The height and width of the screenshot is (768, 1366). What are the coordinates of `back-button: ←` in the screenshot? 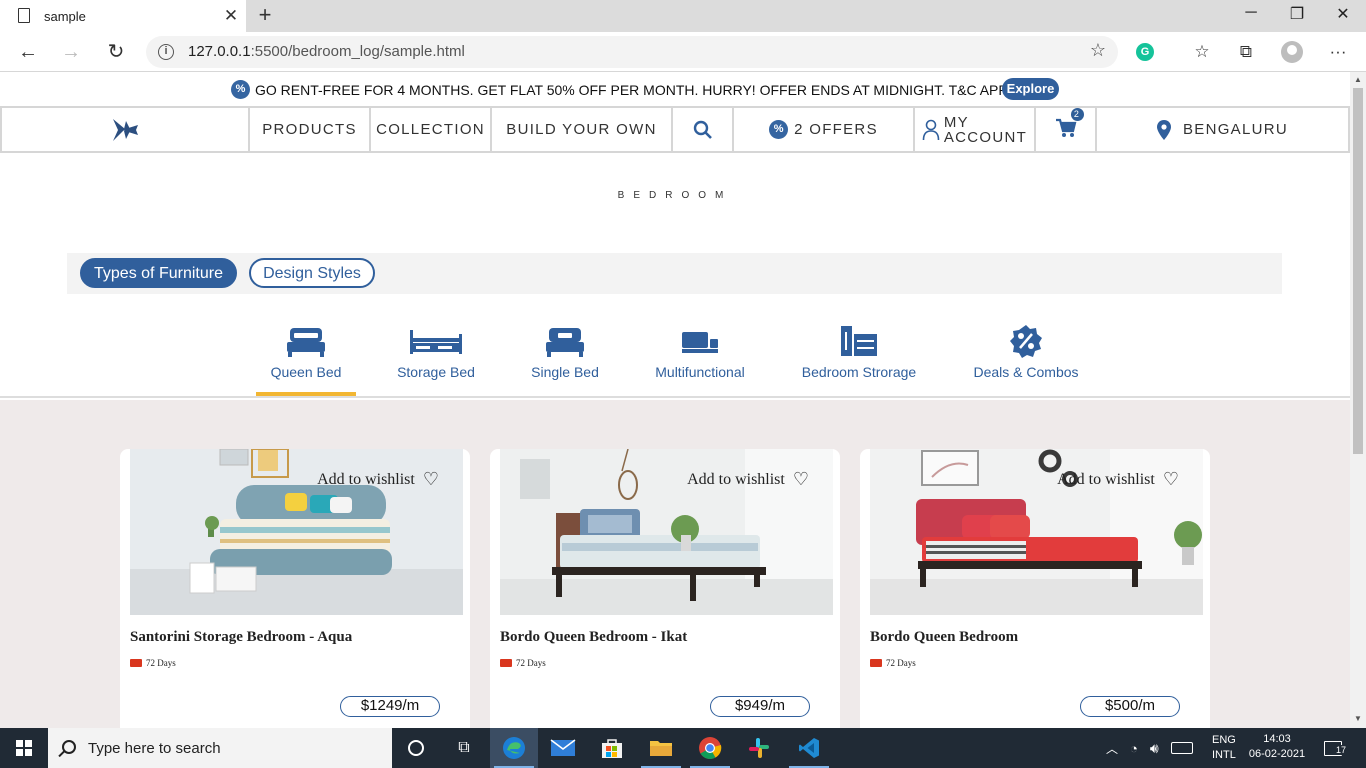 It's located at (28, 52).